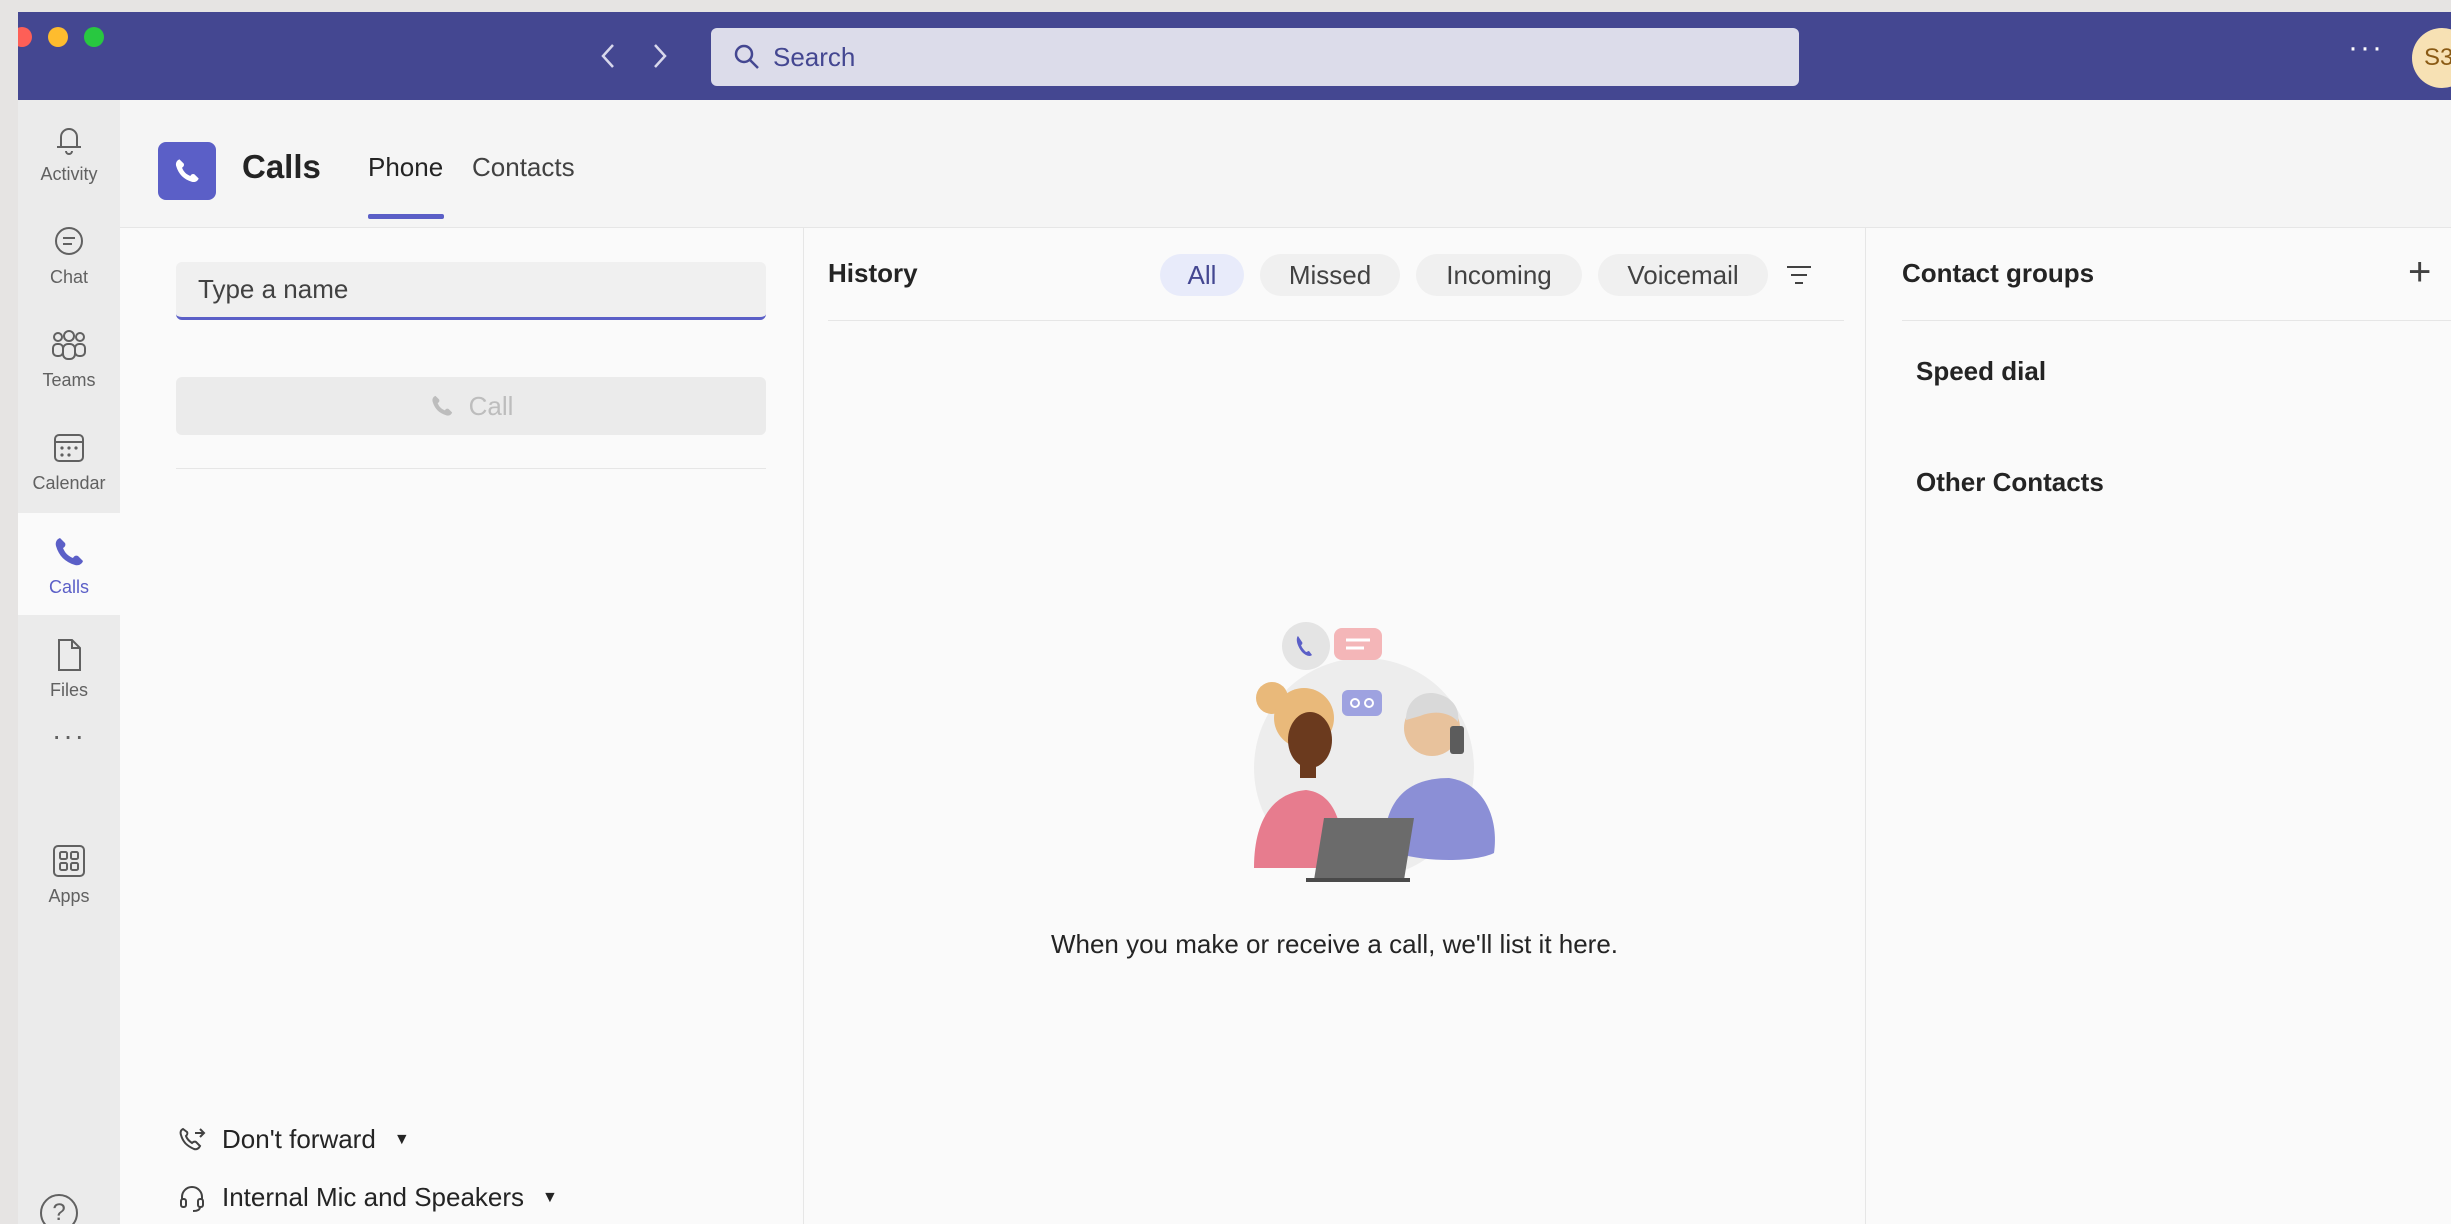 The image size is (2451, 1224). I want to click on rail-item-apps: Apps, so click(69, 873).